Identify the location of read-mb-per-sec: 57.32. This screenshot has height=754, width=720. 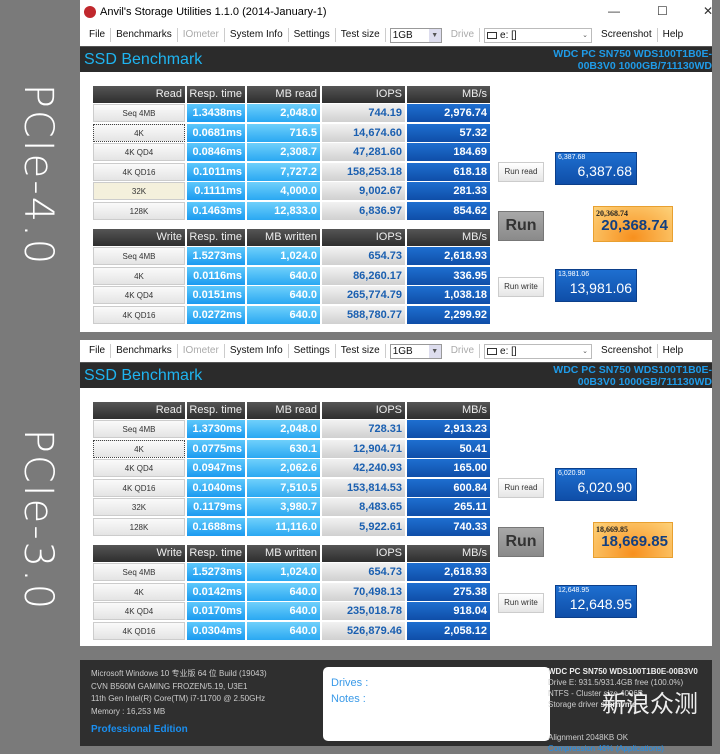
(448, 132).